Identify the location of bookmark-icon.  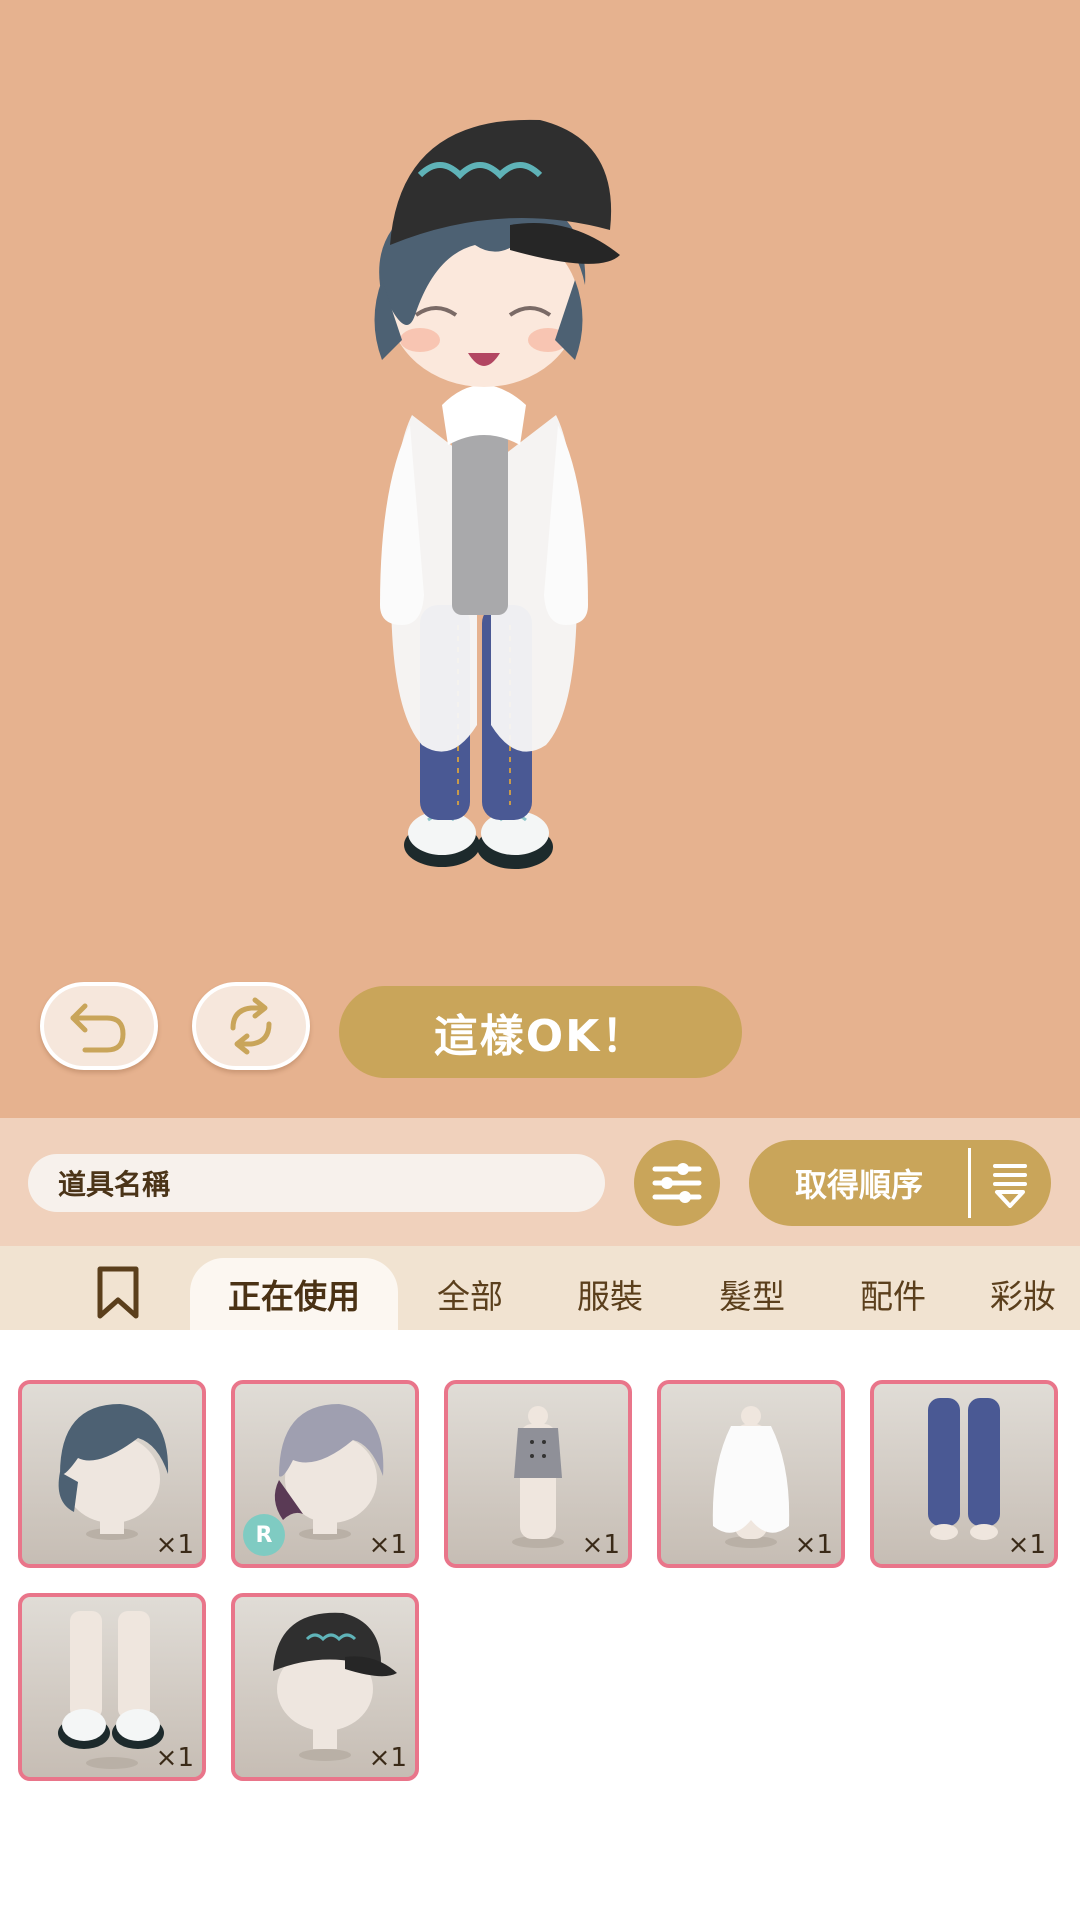
(118, 1293).